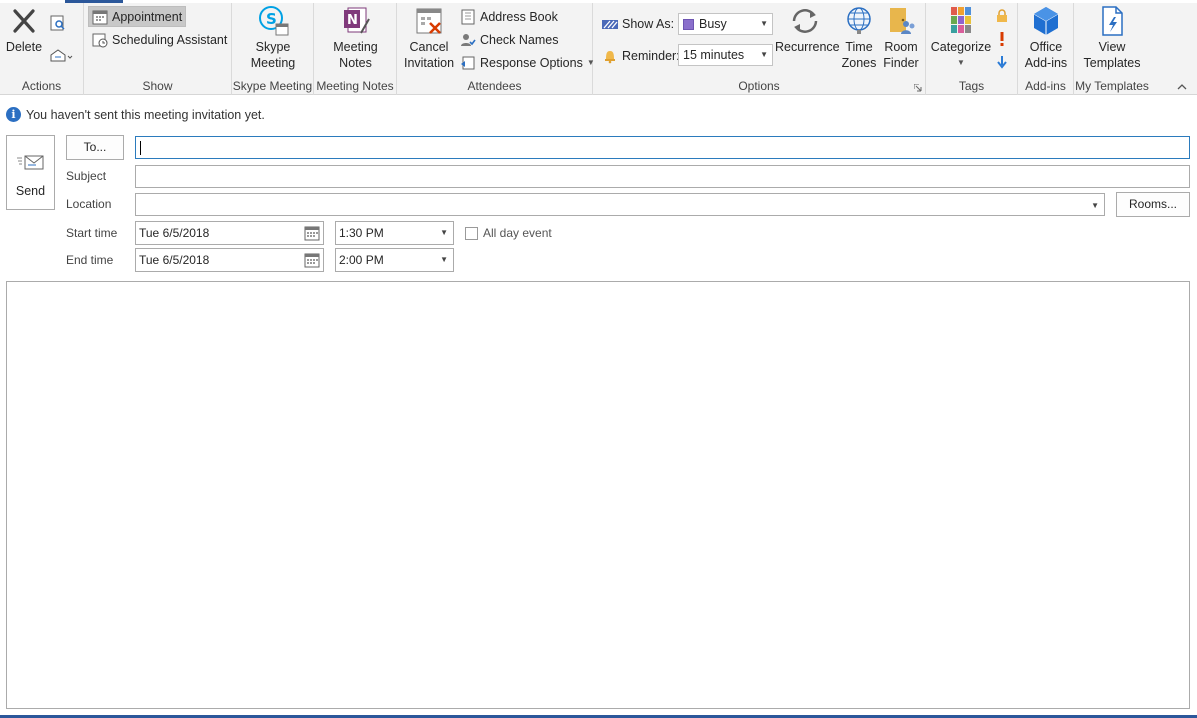 The height and width of the screenshot is (718, 1197). What do you see at coordinates (355, 38) in the screenshot?
I see `meeting-notes-button: N Meeting Notes` at bounding box center [355, 38].